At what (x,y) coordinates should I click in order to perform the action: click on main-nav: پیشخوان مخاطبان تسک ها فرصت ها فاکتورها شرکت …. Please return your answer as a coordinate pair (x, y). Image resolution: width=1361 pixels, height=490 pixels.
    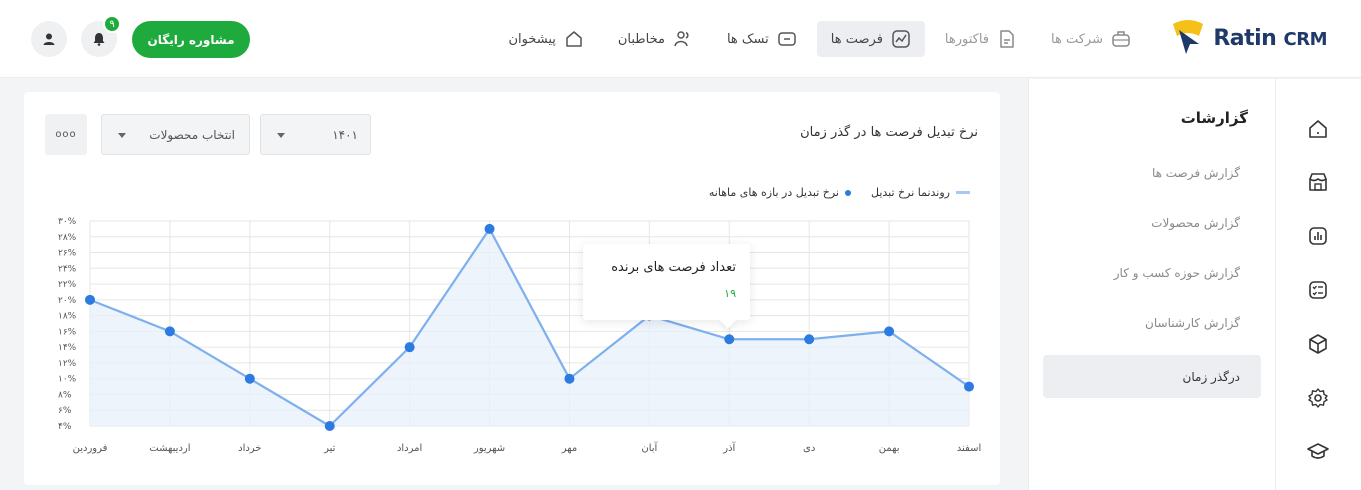
    Looking at the image, I should click on (819, 39).